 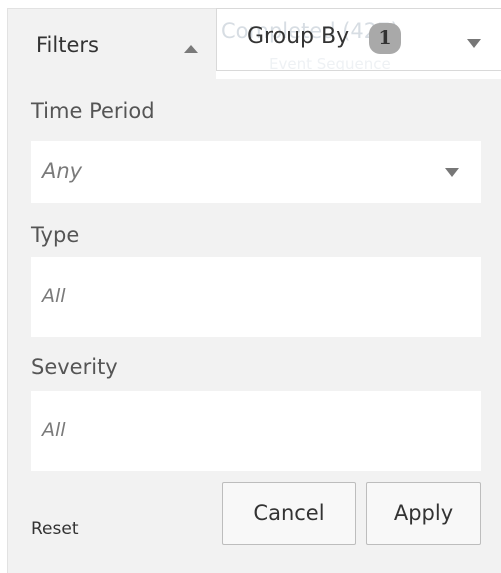 What do you see at coordinates (55, 235) in the screenshot?
I see `type-label: Type` at bounding box center [55, 235].